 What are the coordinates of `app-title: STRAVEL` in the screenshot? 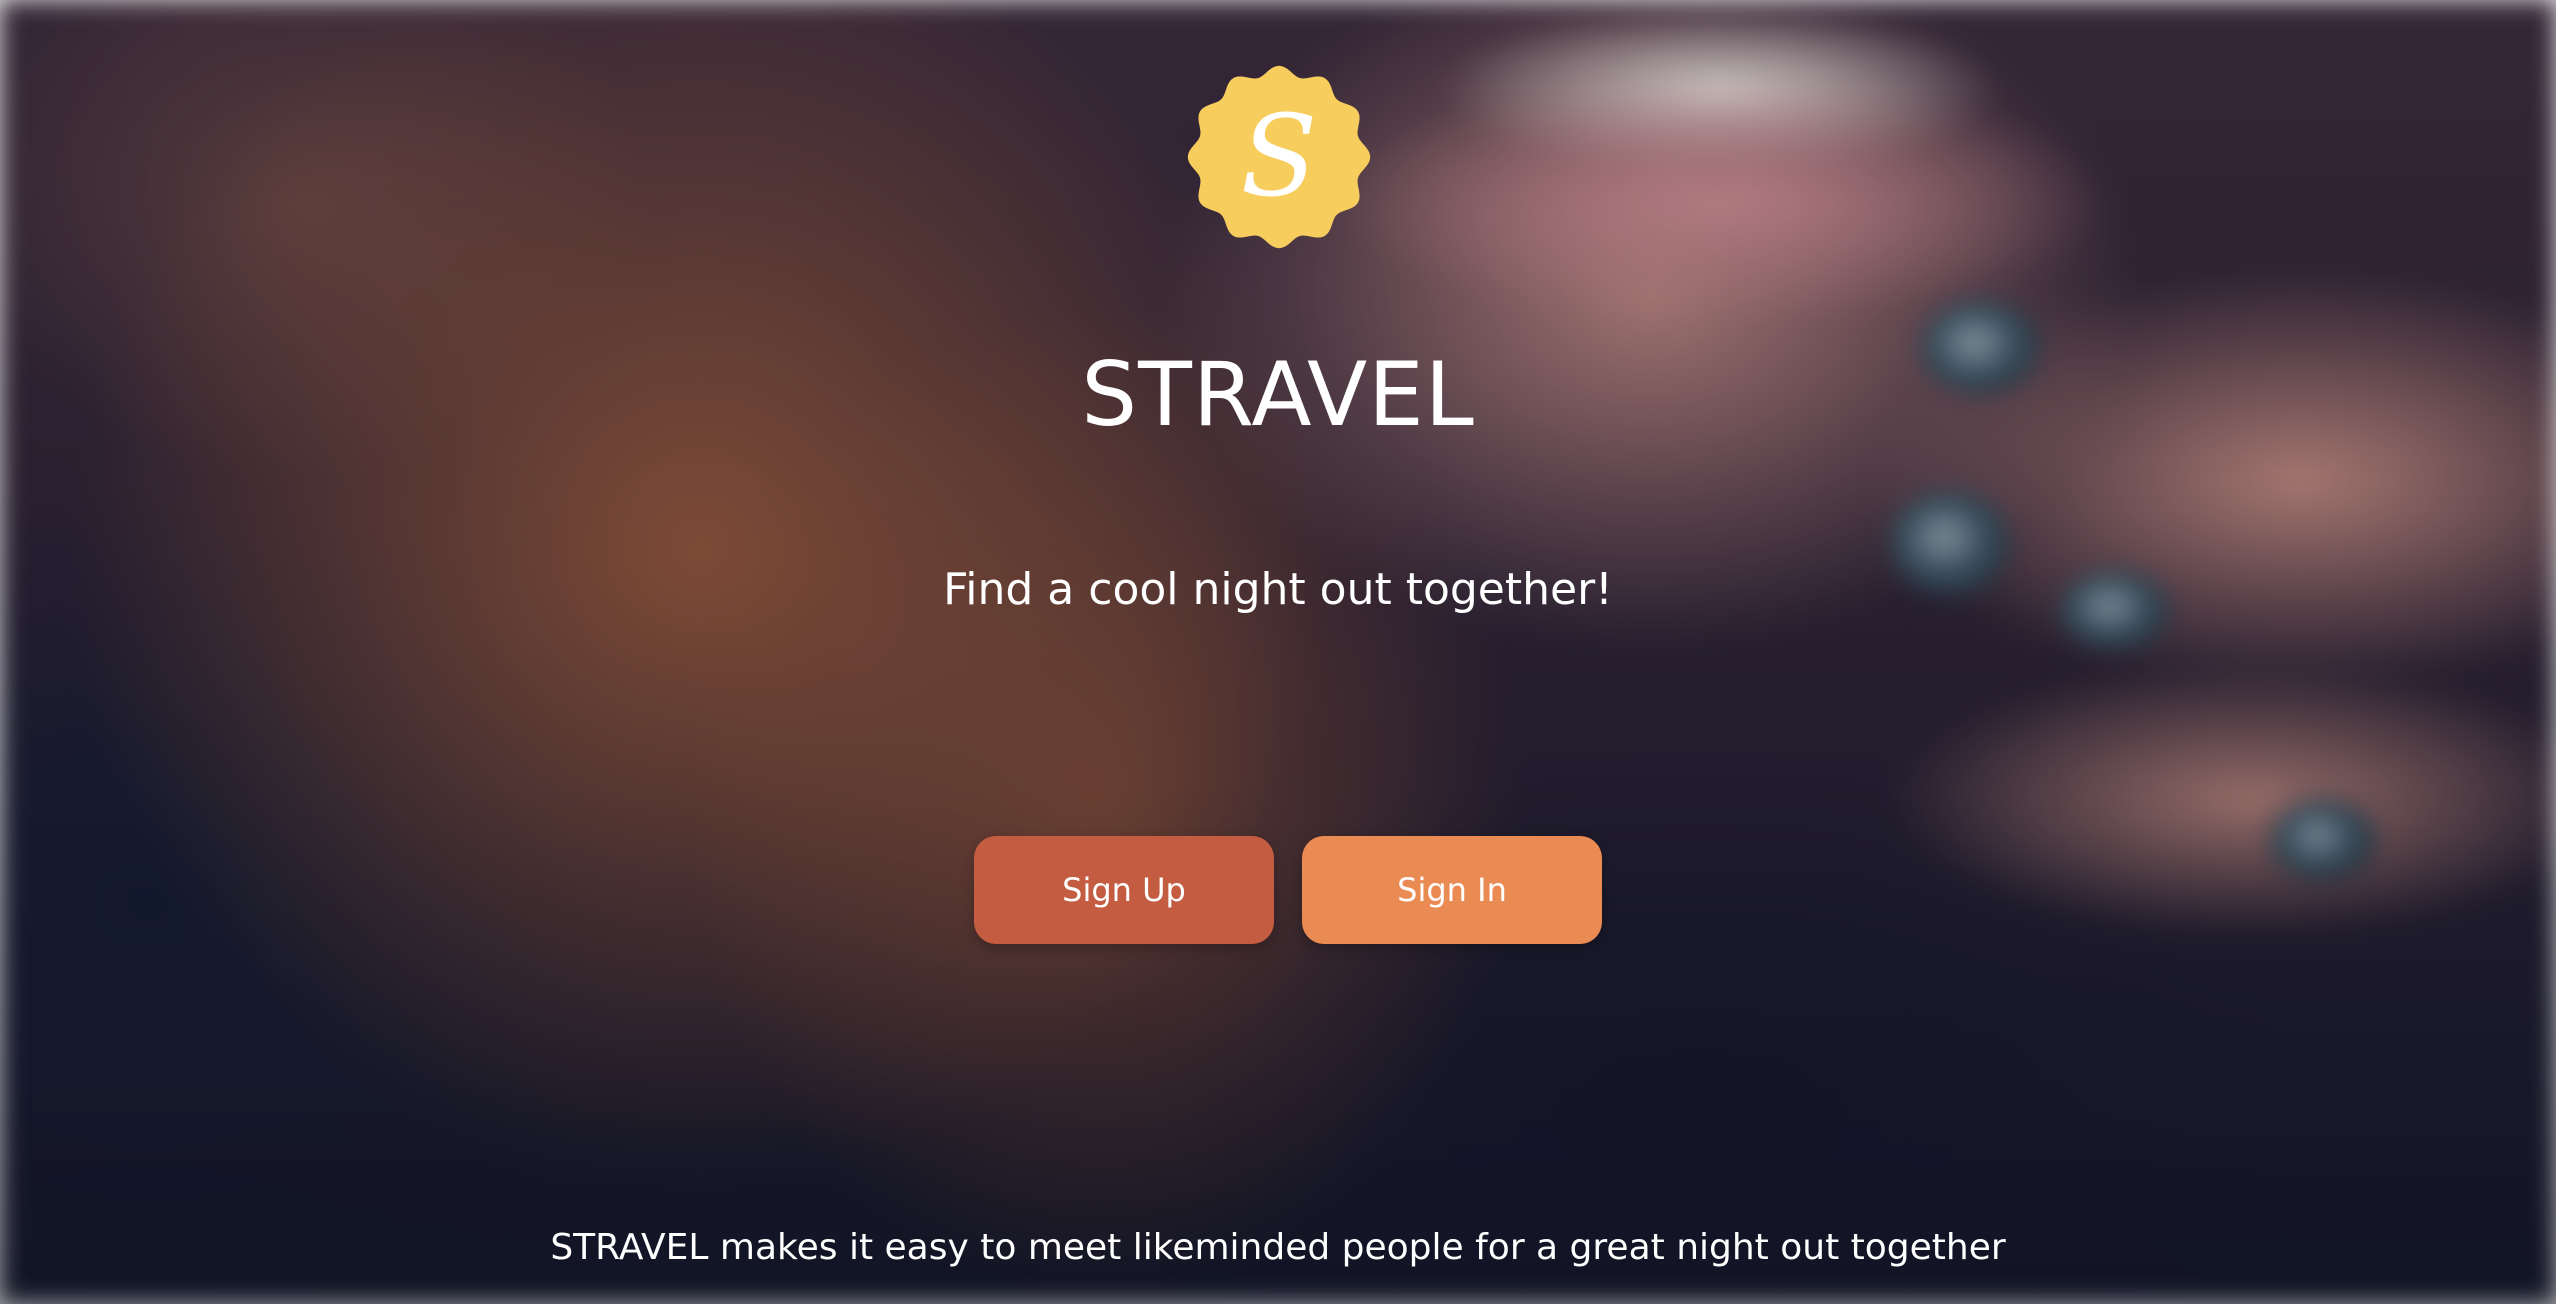 It's located at (1278, 394).